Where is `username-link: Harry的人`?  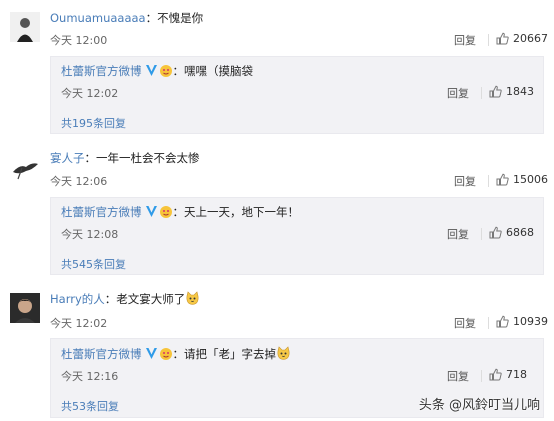 username-link: Harry的人 is located at coordinates (77, 299).